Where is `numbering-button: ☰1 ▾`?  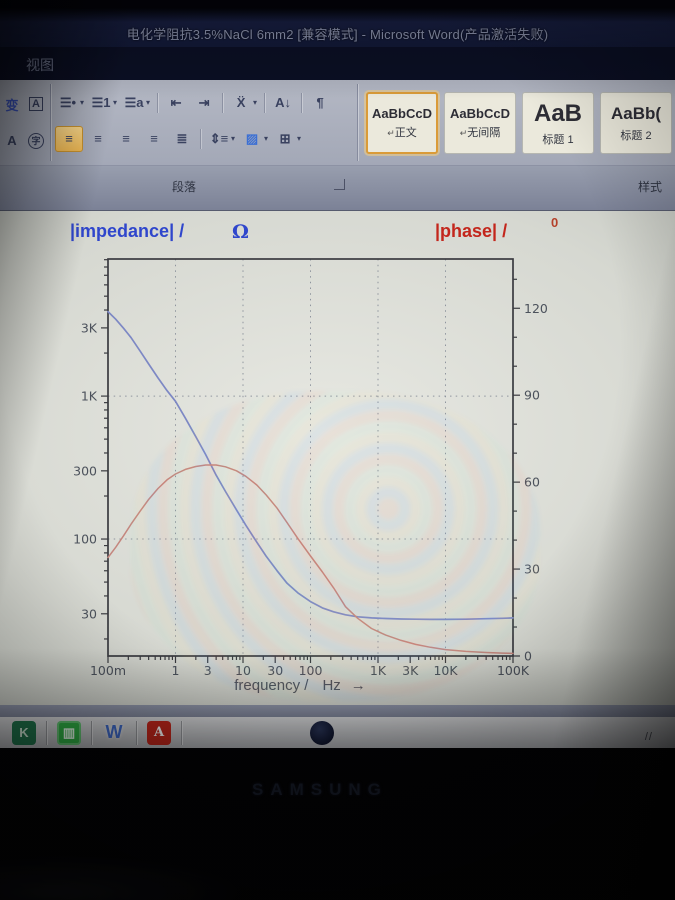 numbering-button: ☰1 ▾ is located at coordinates (103, 103).